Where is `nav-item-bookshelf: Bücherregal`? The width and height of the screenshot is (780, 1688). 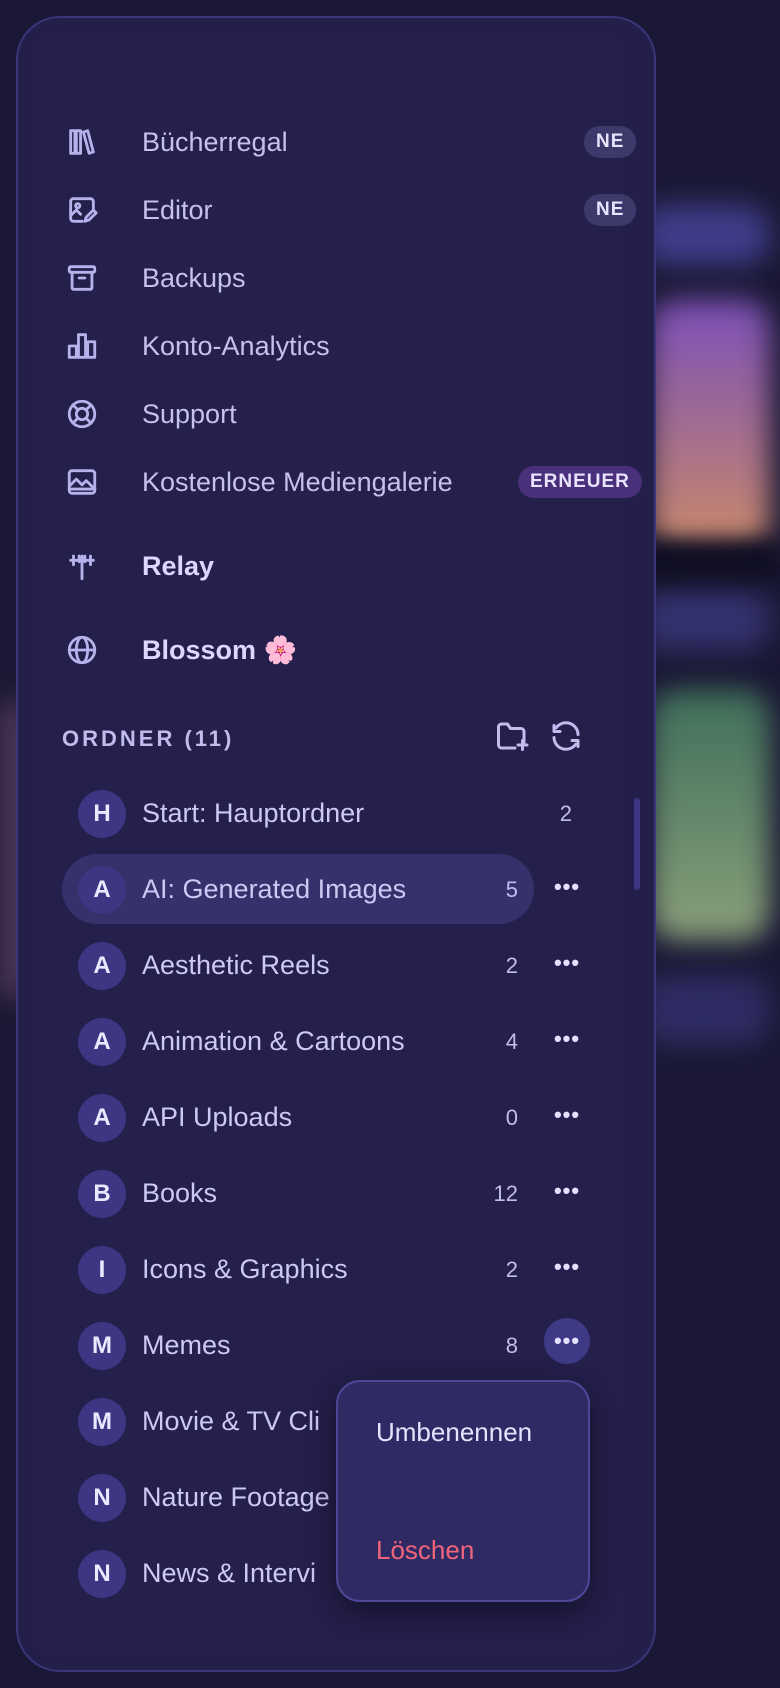
nav-item-bookshelf: Bücherregal is located at coordinates (176, 142).